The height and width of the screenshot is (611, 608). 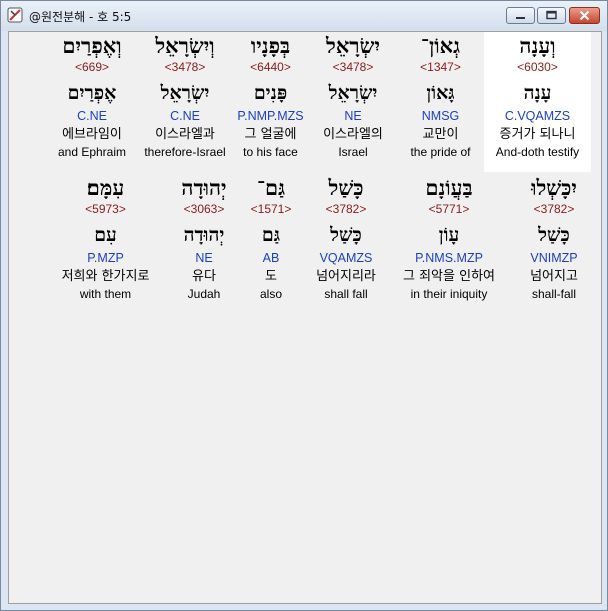 I want to click on english-gloss: shall fall, so click(x=346, y=294).